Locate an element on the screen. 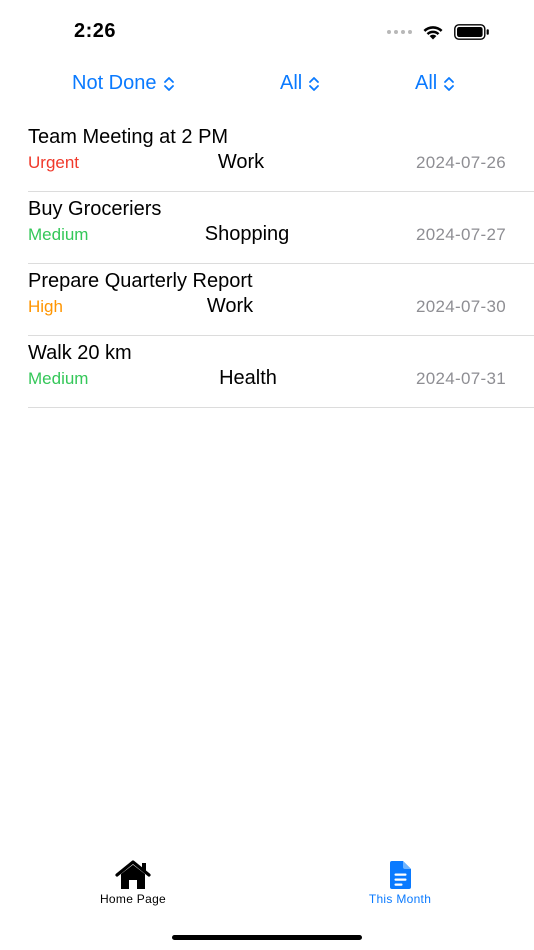 The image size is (534, 950). status-filter-picker: Not Done is located at coordinates (123, 83).